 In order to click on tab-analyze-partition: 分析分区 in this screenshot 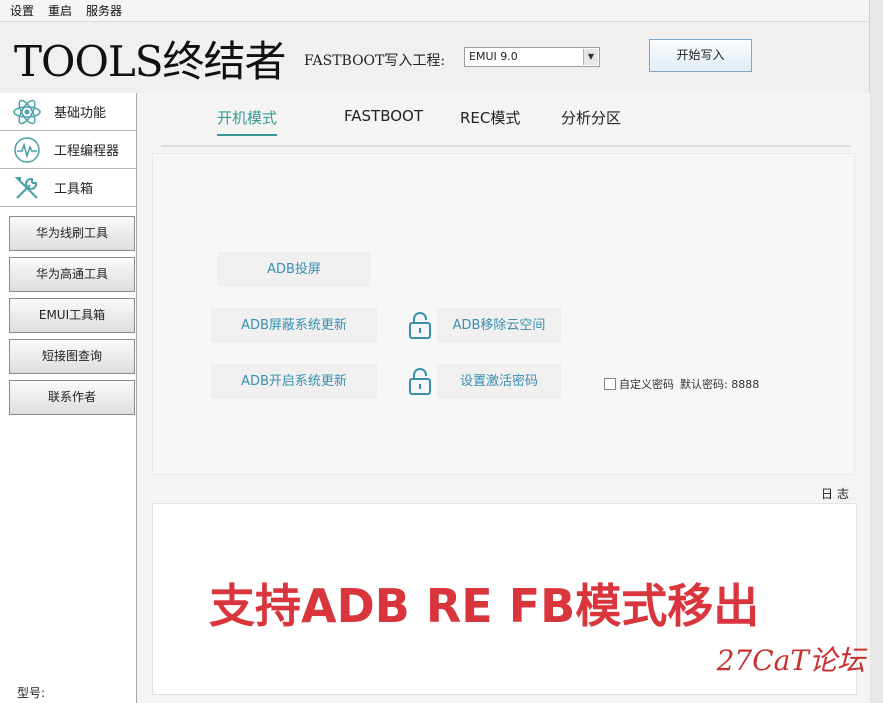, I will do `click(591, 117)`.